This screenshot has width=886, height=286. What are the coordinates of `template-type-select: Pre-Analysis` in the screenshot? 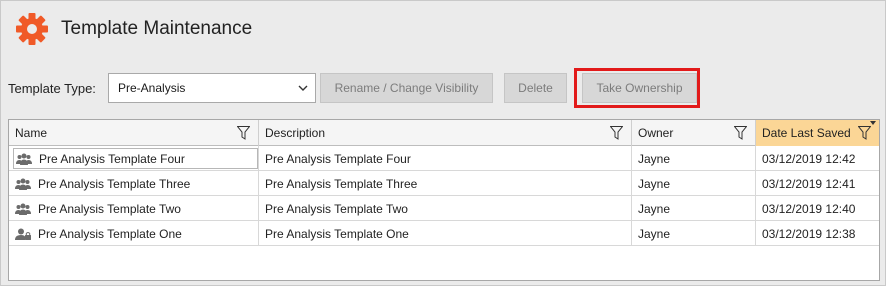 It's located at (212, 88).